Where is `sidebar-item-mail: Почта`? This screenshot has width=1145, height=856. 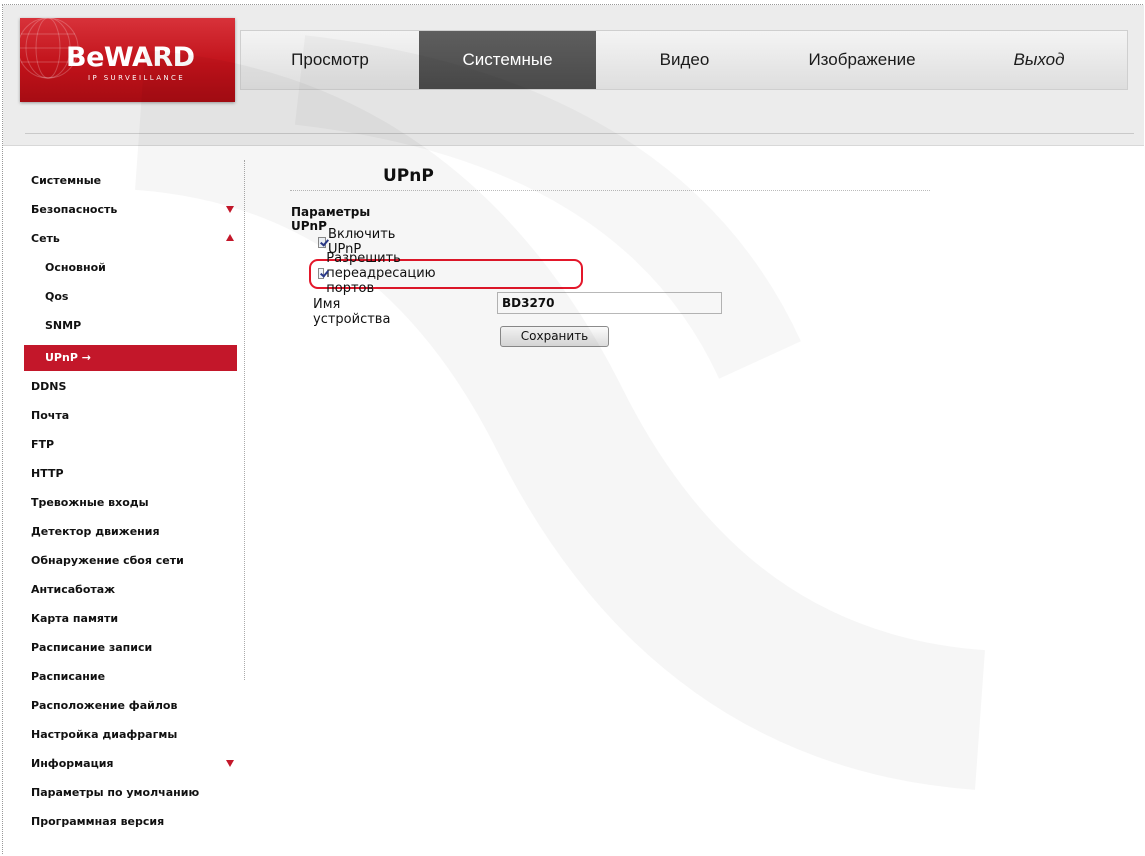 sidebar-item-mail: Почта is located at coordinates (117, 416).